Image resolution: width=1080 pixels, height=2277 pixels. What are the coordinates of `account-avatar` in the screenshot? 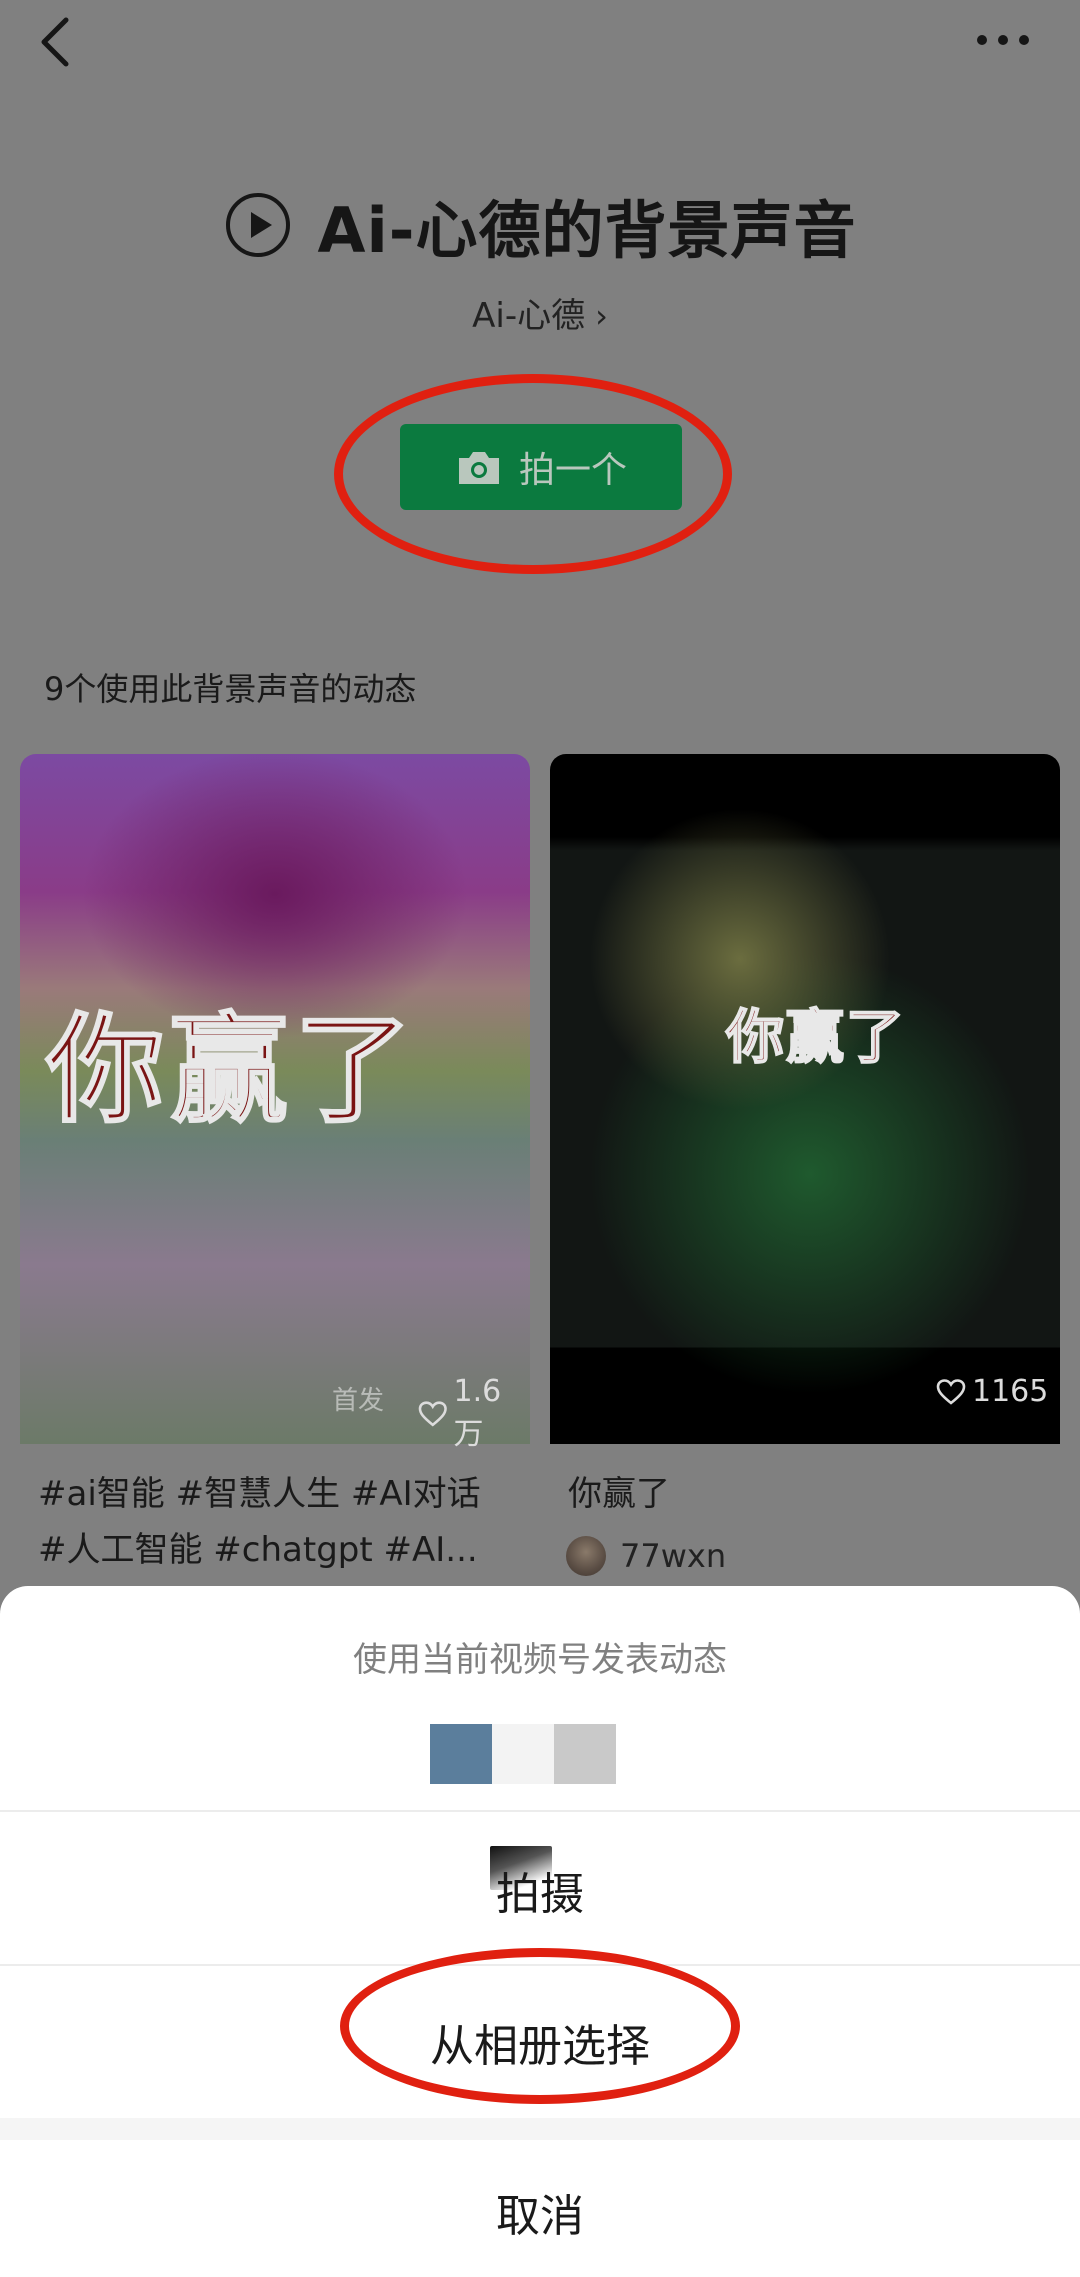 It's located at (523, 1754).